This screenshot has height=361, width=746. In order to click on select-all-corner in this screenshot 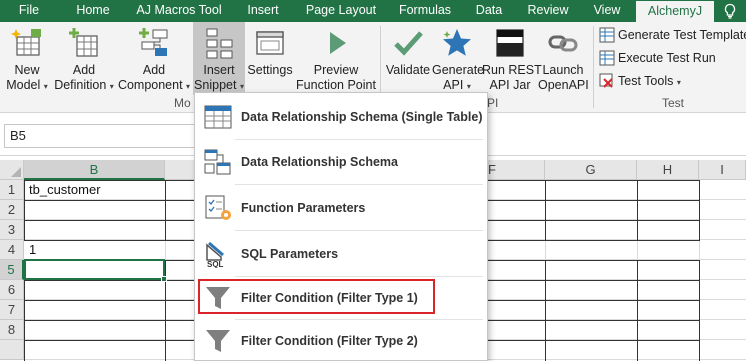, I will do `click(12, 170)`.